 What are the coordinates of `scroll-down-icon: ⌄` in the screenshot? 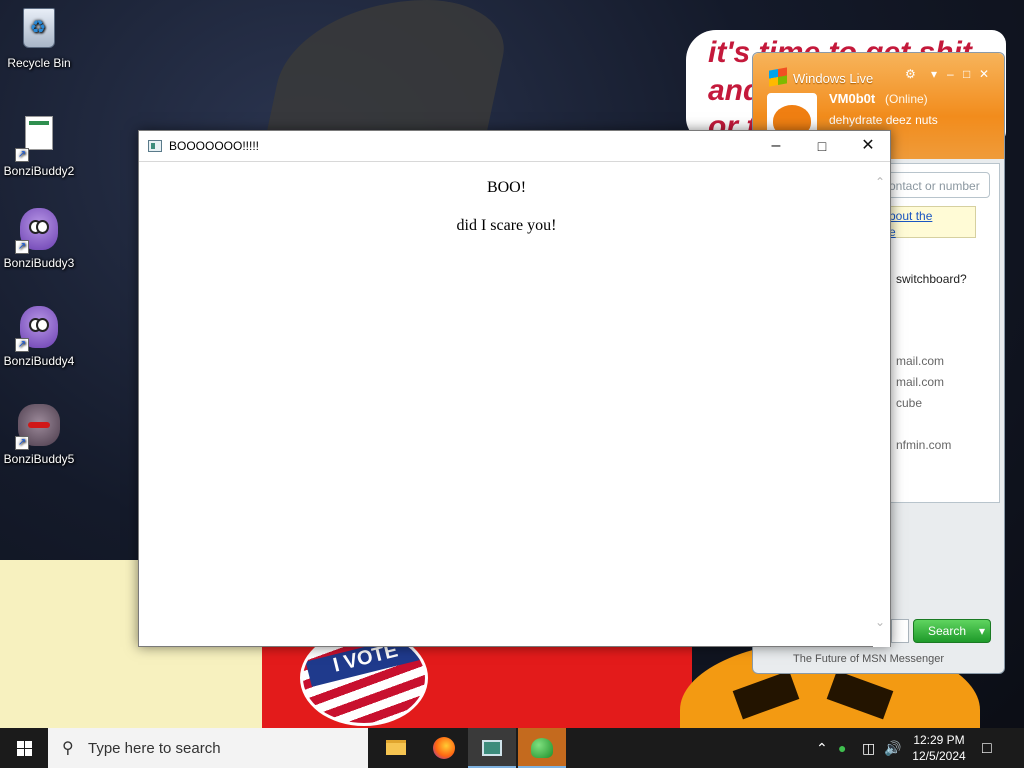 It's located at (880, 622).